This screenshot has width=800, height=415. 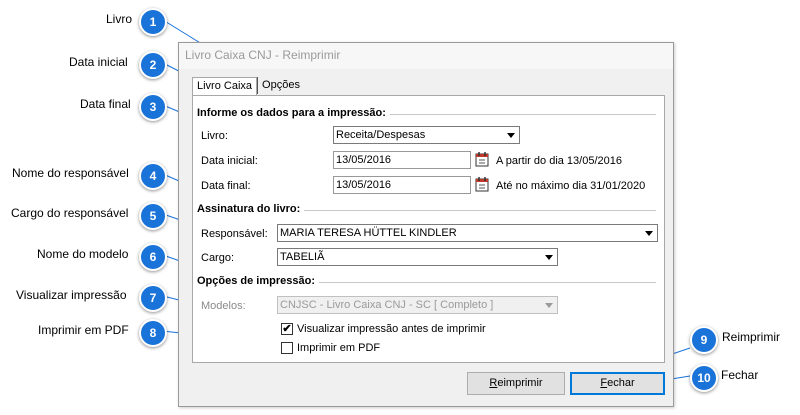 I want to click on annotation-badge-1: 1, so click(x=153, y=22).